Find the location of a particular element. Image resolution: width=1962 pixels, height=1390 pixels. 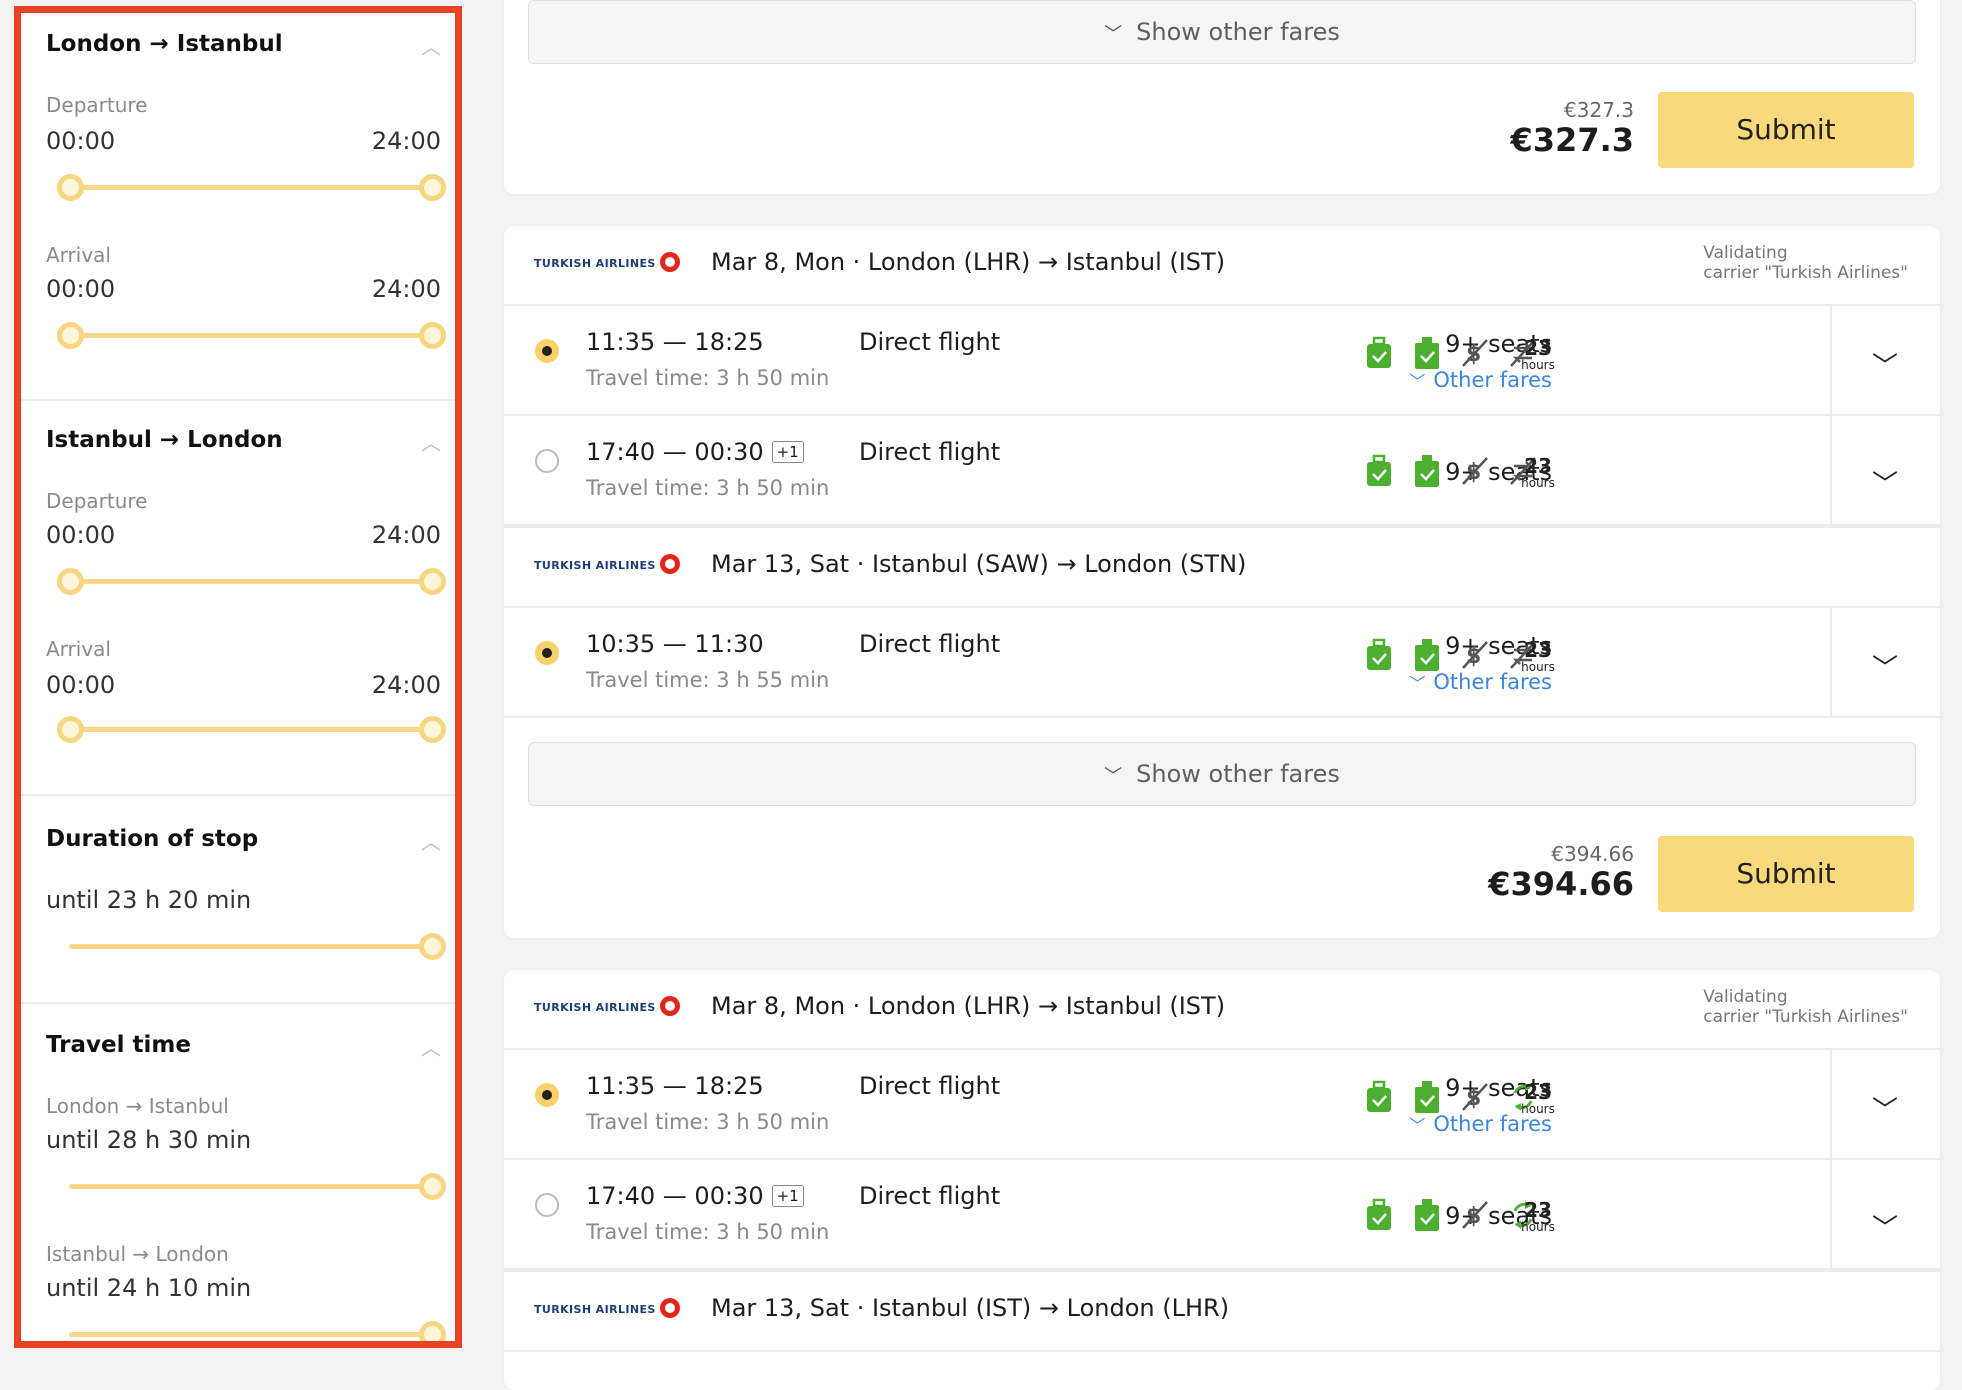

next-day-badge: +1 is located at coordinates (787, 452).